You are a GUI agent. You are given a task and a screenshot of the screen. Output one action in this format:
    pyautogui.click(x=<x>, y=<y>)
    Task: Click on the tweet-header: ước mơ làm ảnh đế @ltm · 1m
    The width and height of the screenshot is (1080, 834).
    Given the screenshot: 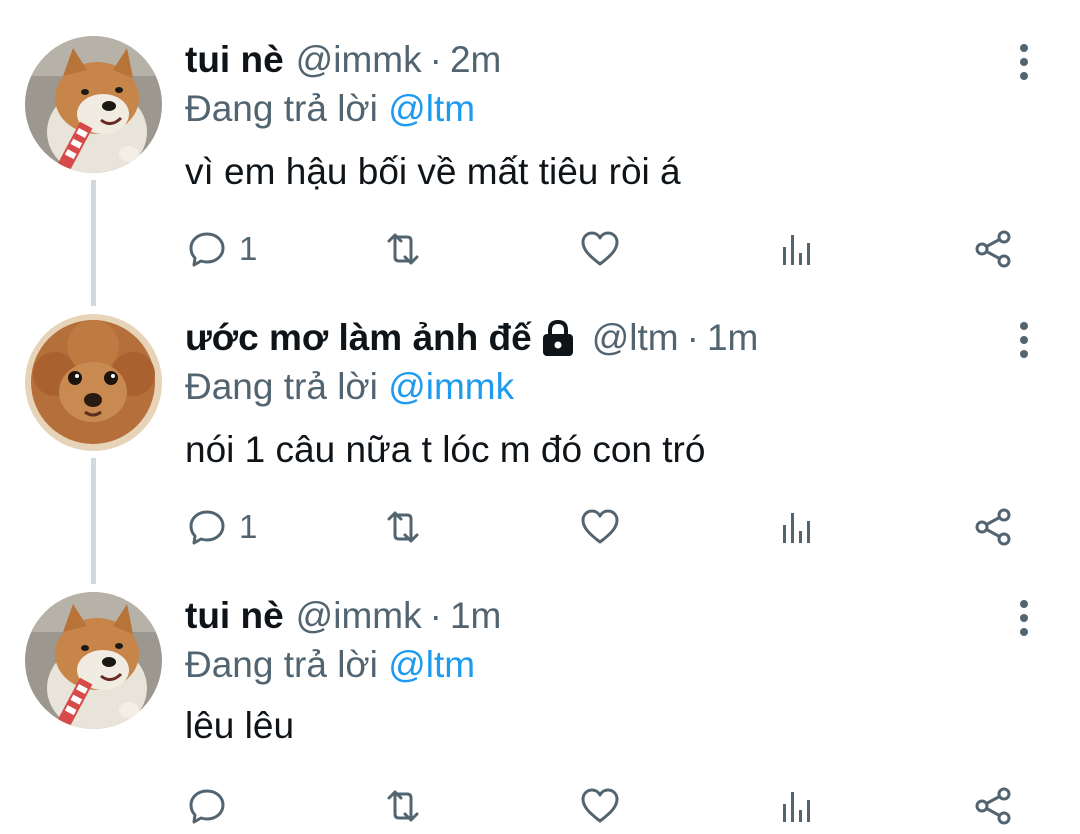 What is the action you would take?
    pyautogui.click(x=471, y=338)
    